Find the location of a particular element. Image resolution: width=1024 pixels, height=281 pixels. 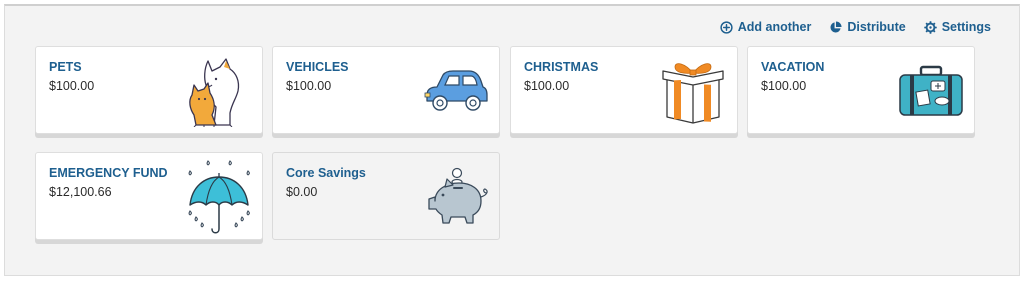

car-icon is located at coordinates (456, 90).